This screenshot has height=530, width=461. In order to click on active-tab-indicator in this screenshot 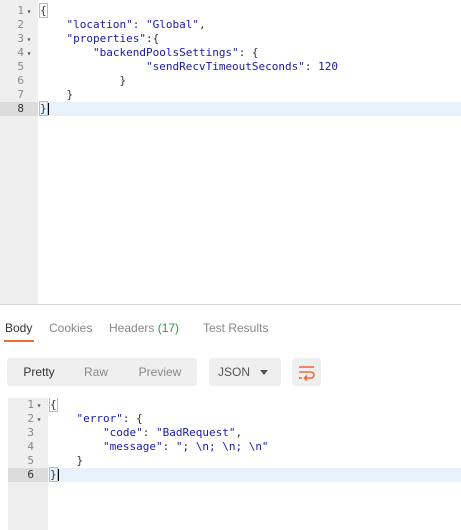, I will do `click(19, 341)`.